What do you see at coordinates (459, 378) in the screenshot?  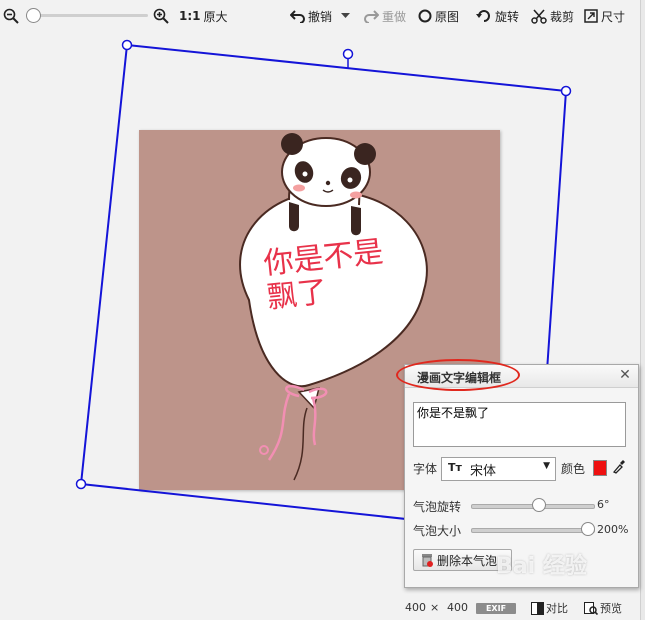 I see `dialog-title: 漫画文字编辑框` at bounding box center [459, 378].